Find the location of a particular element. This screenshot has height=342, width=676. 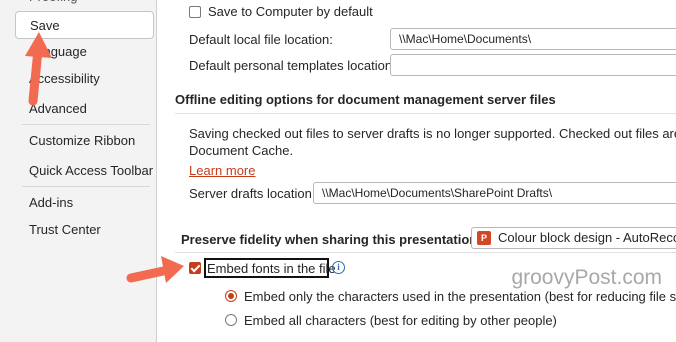

up-arrow-annotation is located at coordinates (38, 69).